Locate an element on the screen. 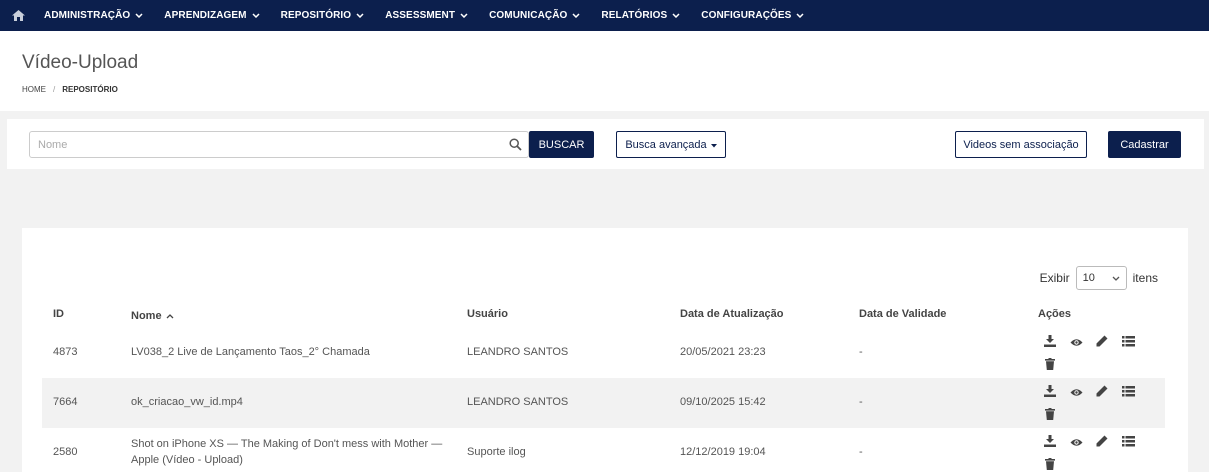  itens-label: itens is located at coordinates (1145, 278).